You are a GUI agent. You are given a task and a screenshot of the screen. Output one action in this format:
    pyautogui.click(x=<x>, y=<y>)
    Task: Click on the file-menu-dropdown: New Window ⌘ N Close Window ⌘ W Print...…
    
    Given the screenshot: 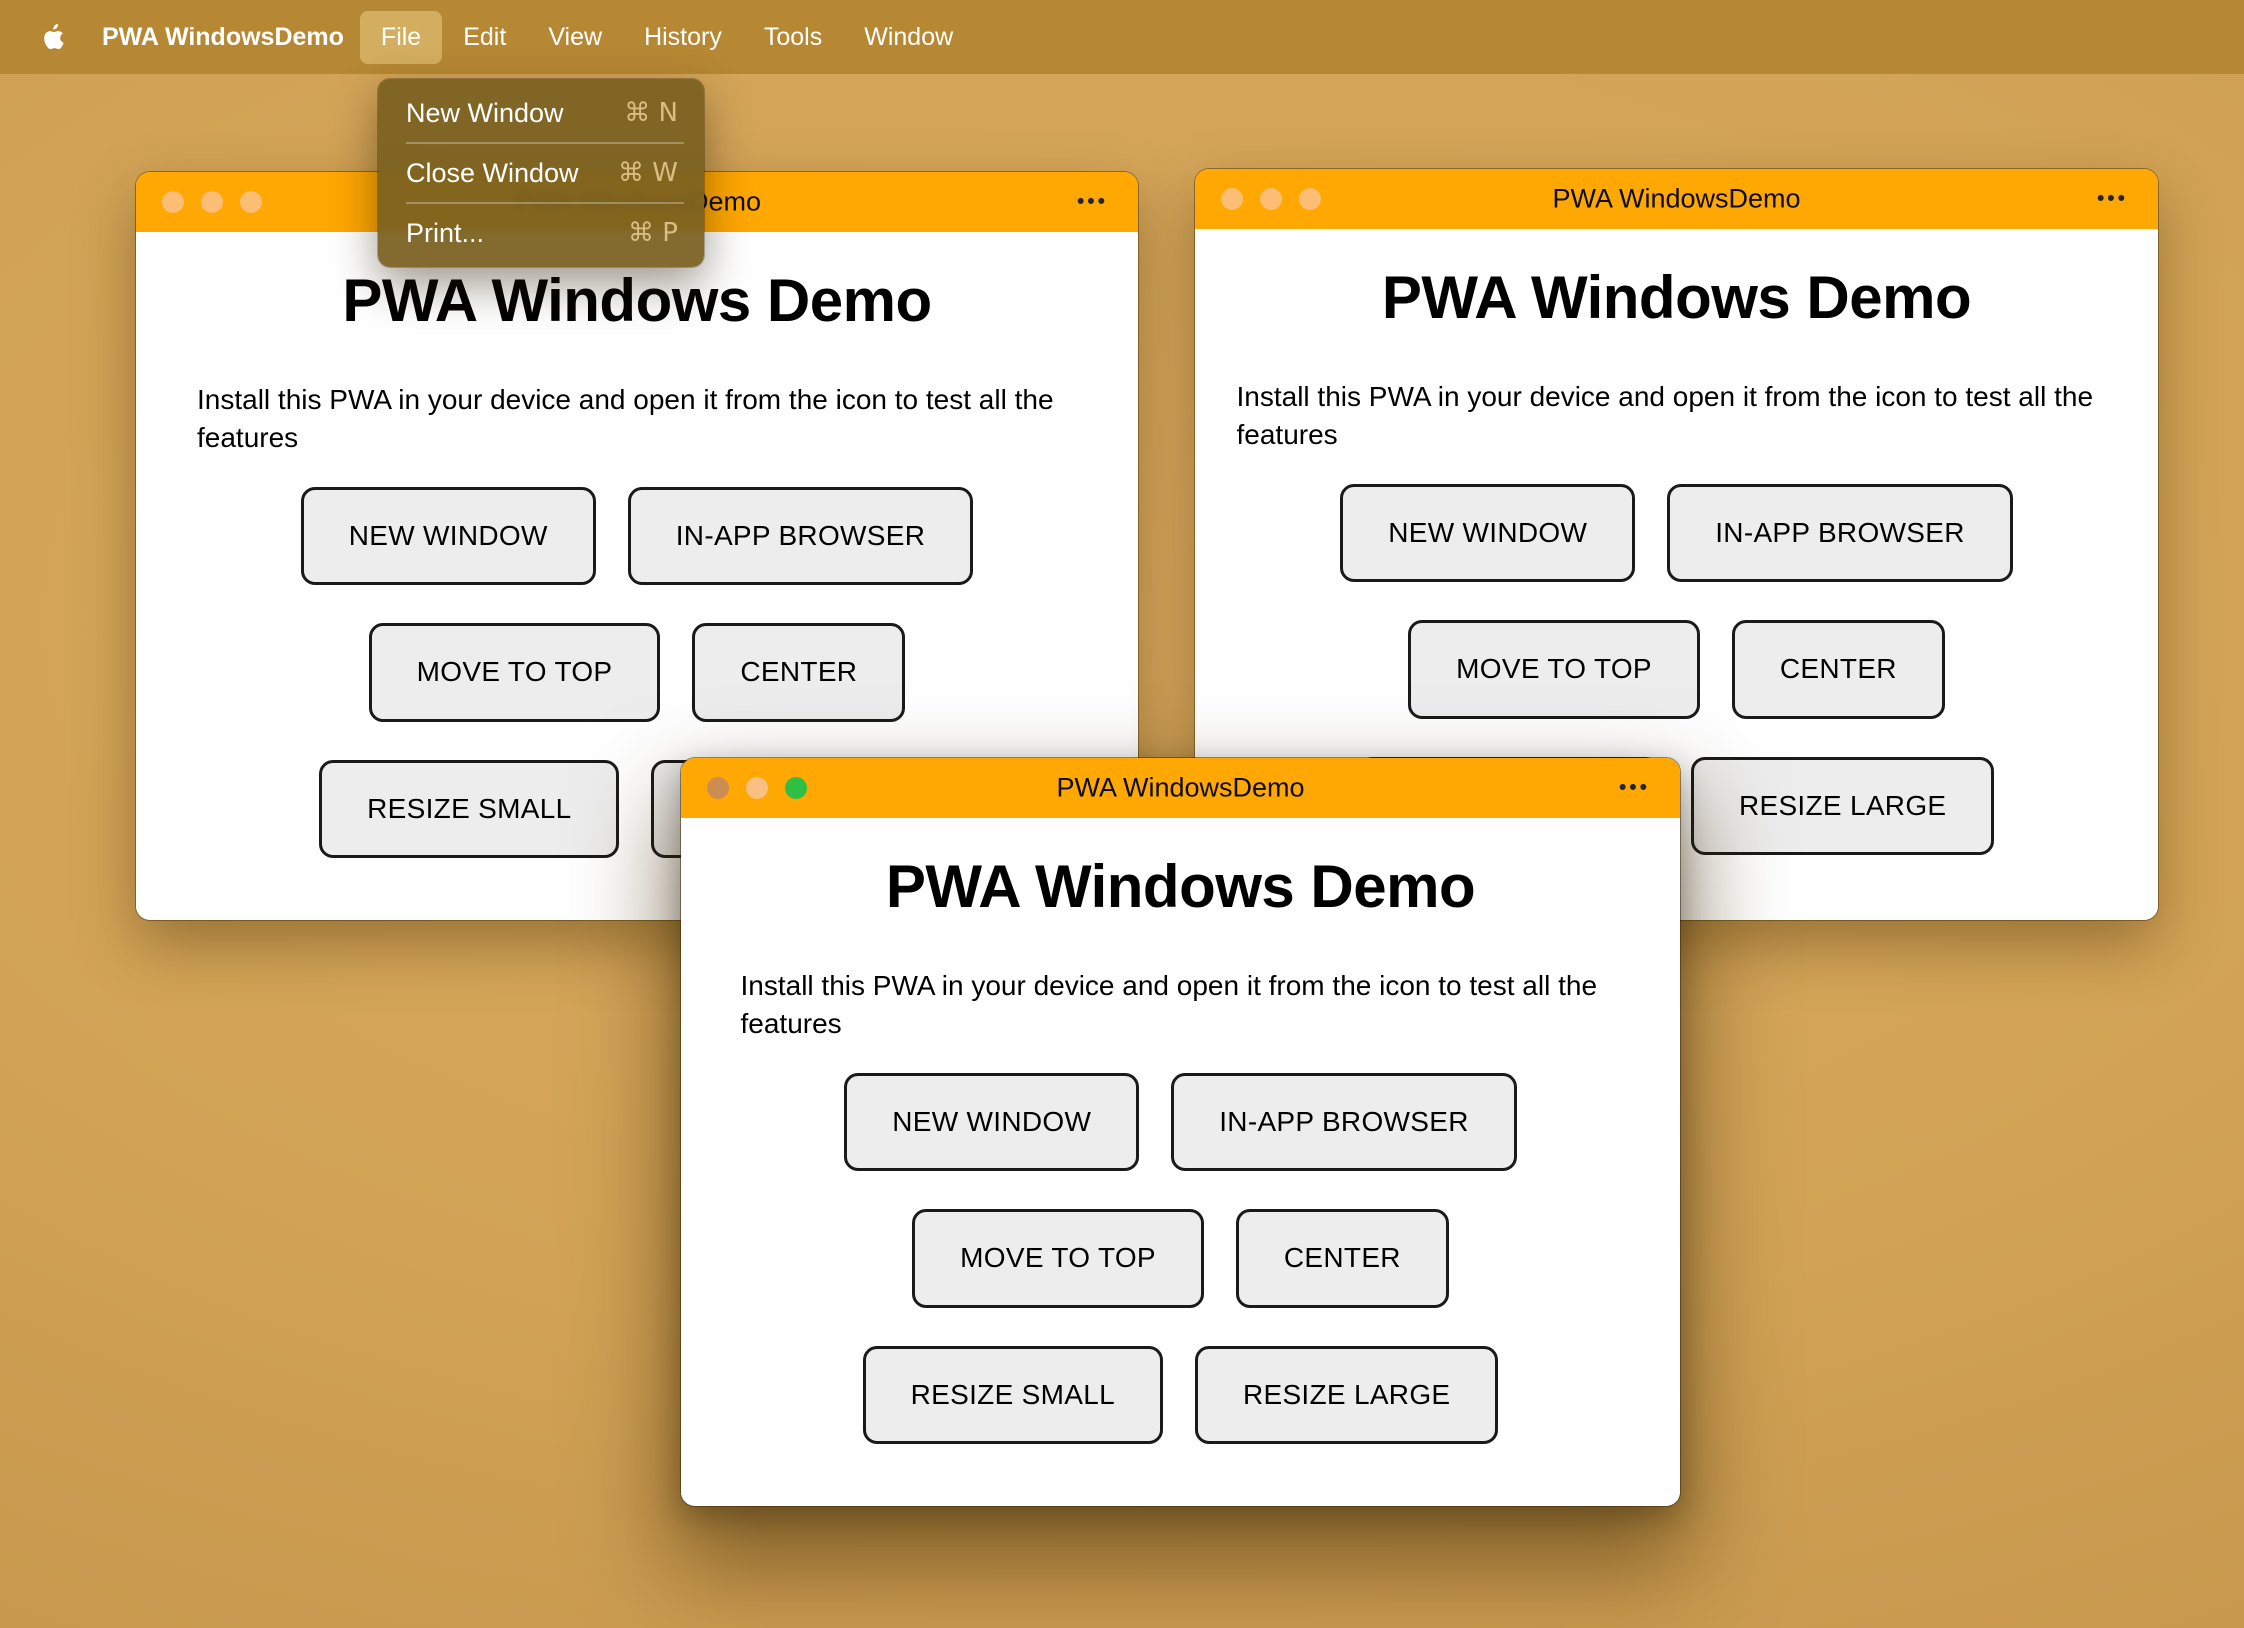 What is the action you would take?
    pyautogui.click(x=541, y=173)
    